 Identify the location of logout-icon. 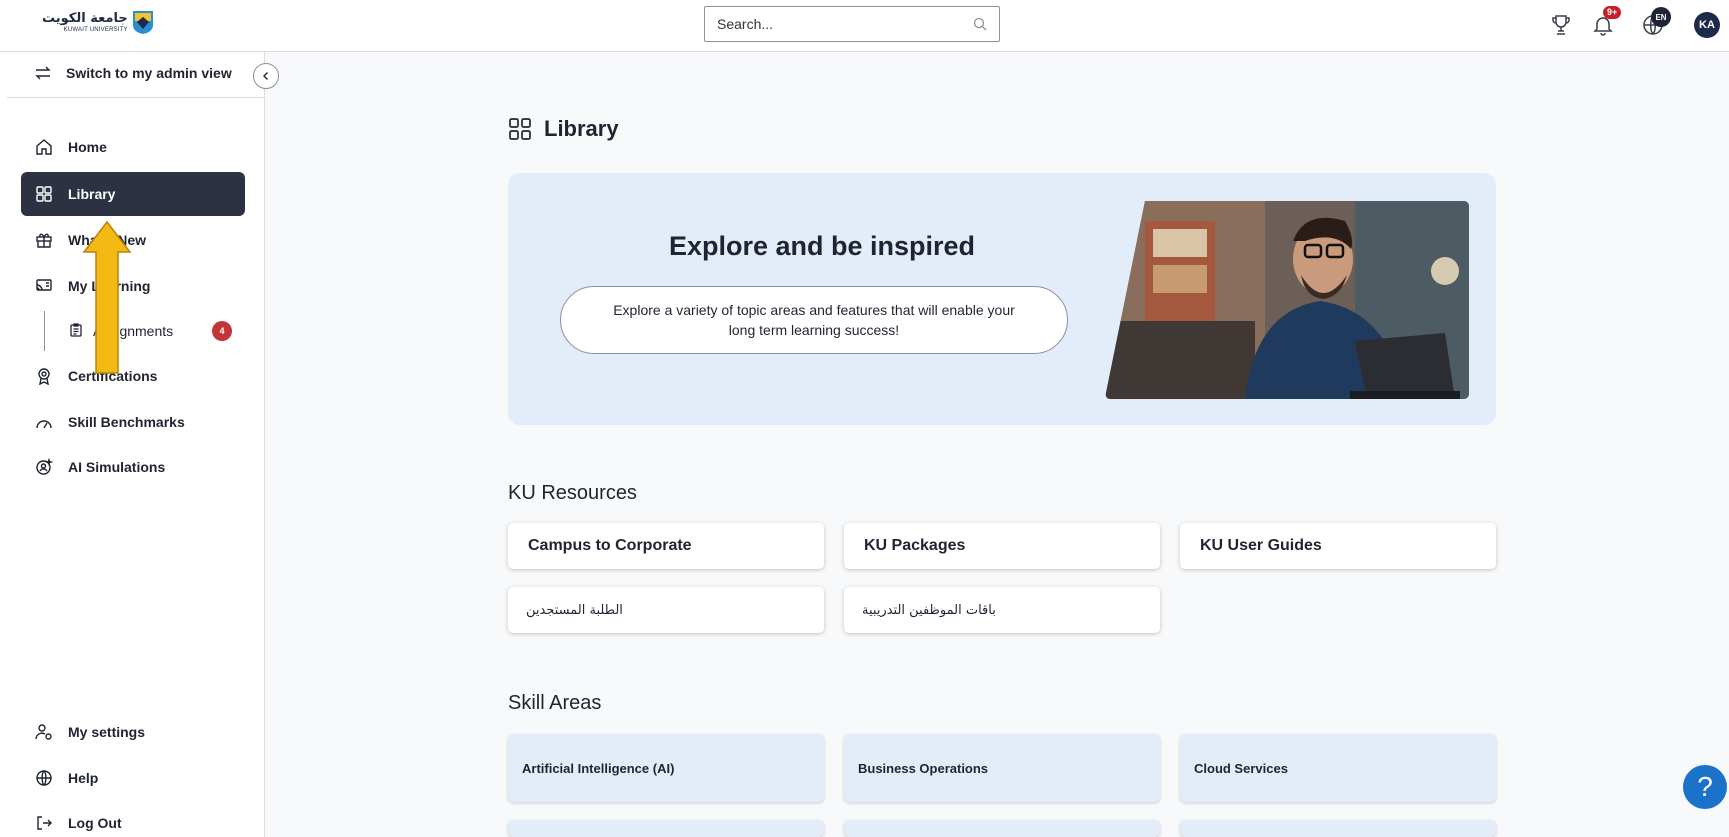
(44, 823).